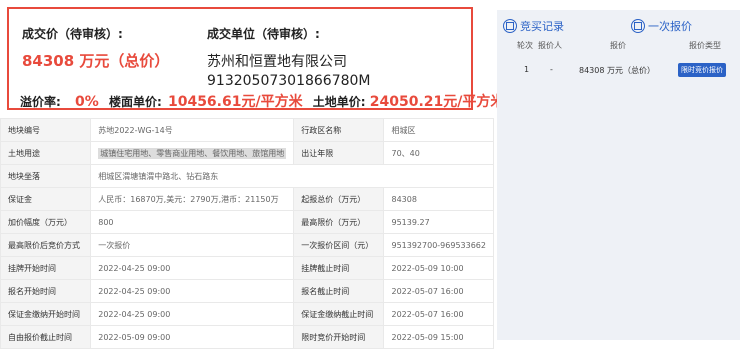 This screenshot has width=740, height=349. I want to click on tab-bid-records: 竞买记录, so click(533, 26).